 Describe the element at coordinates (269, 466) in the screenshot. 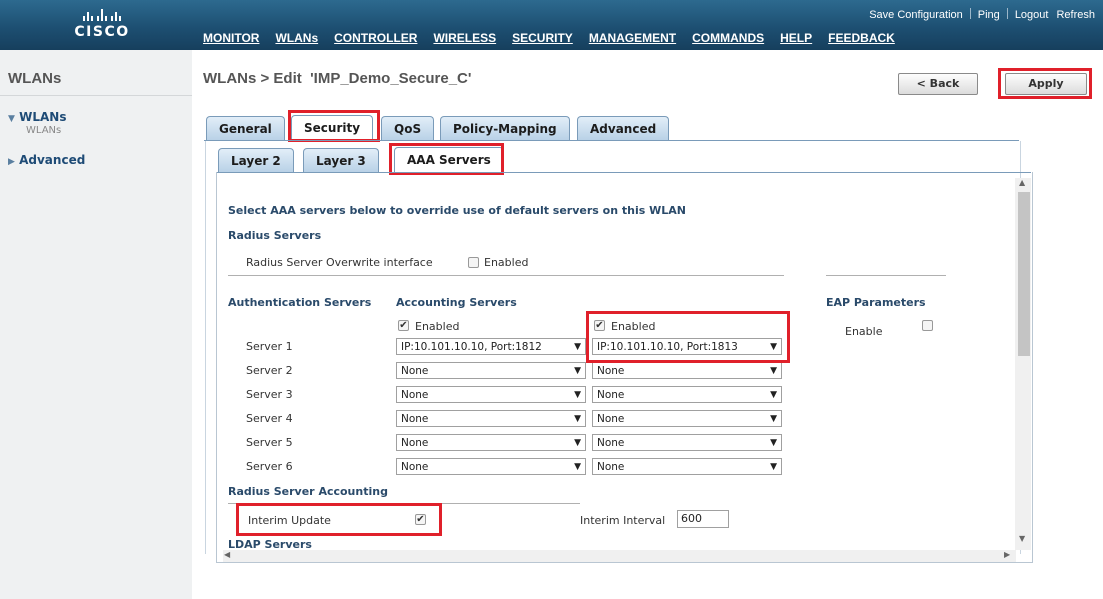

I see `server-6-label: Server 6` at that location.